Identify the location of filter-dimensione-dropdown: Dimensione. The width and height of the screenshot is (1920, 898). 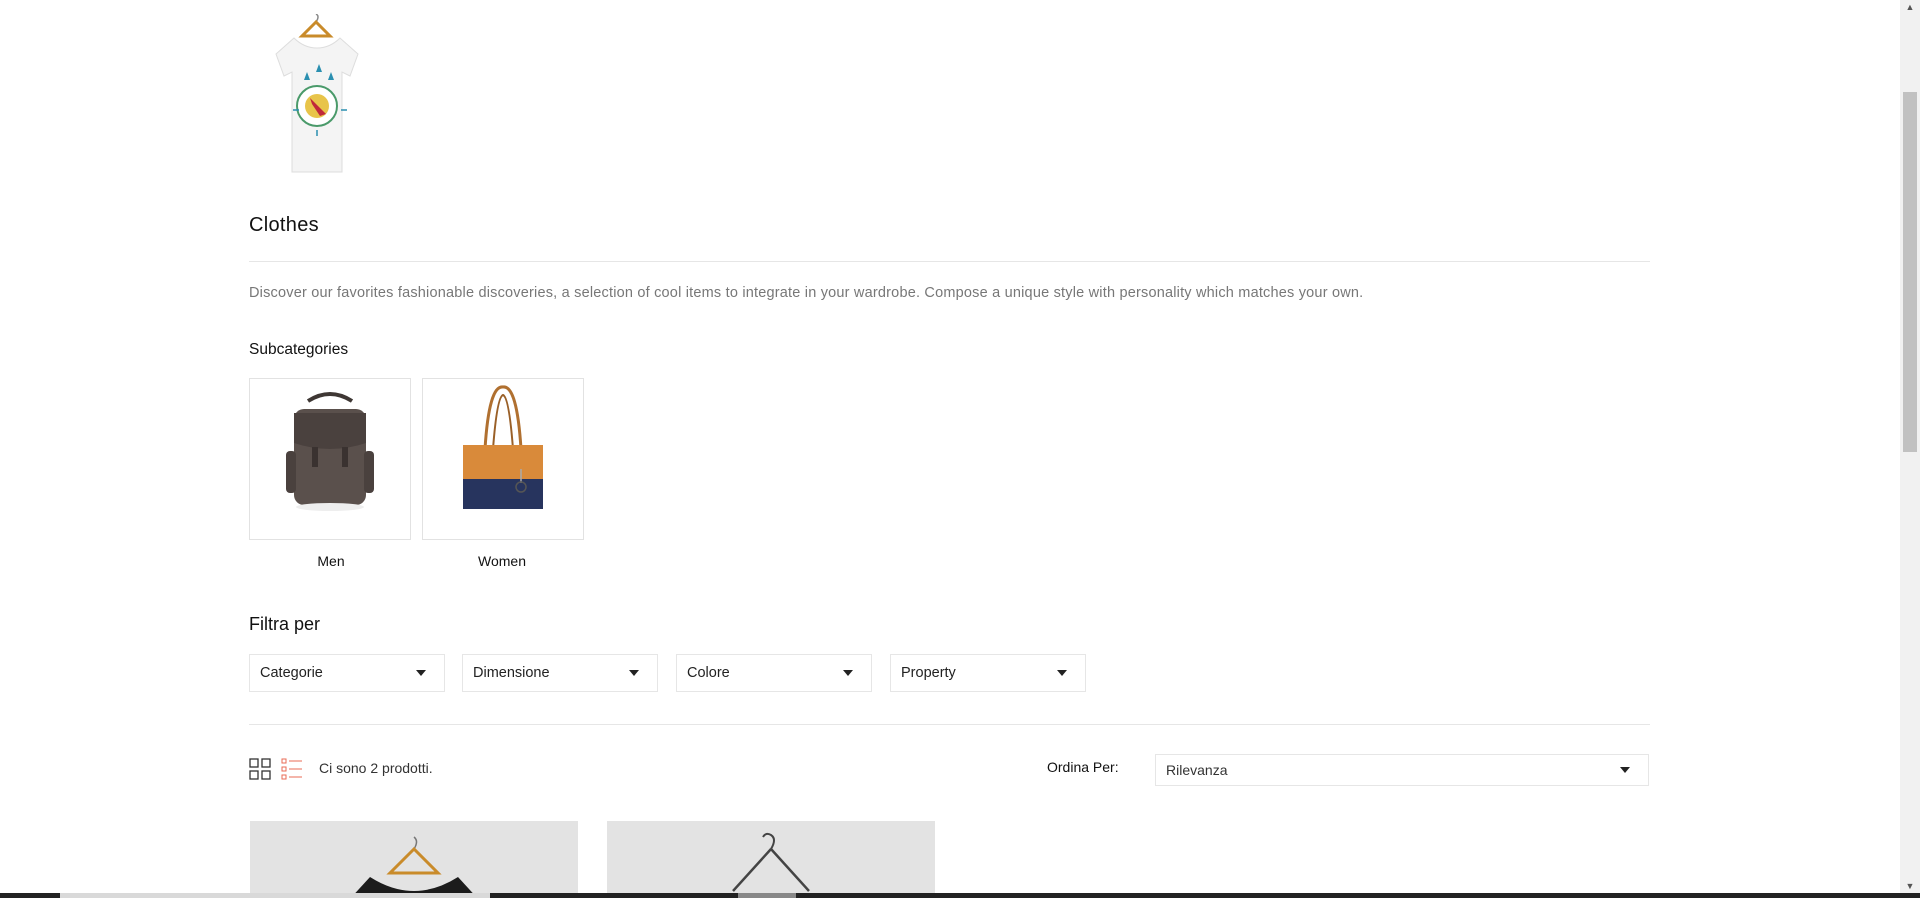
(560, 673).